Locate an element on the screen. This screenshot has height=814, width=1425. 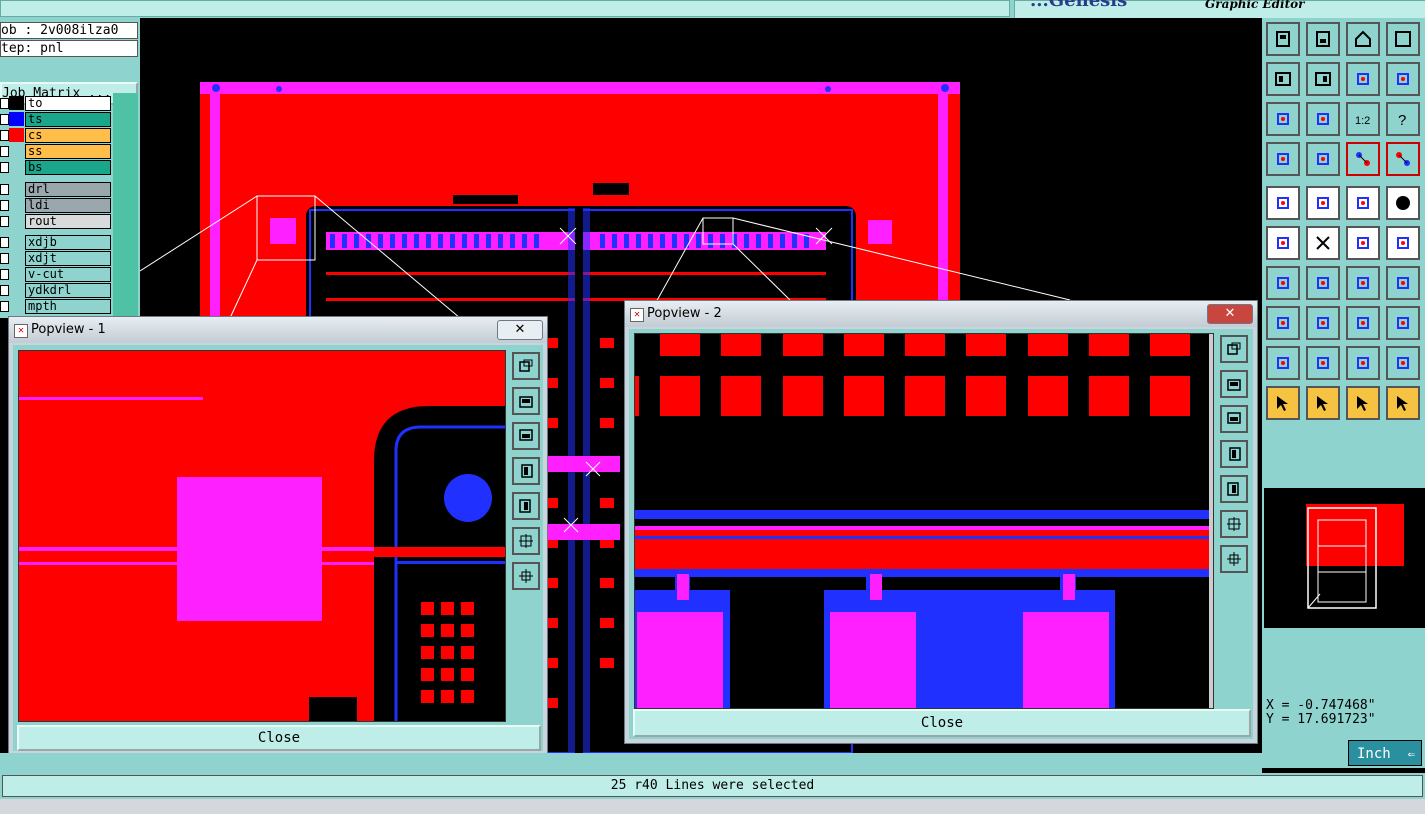
overview-map is located at coordinates (1344, 558).